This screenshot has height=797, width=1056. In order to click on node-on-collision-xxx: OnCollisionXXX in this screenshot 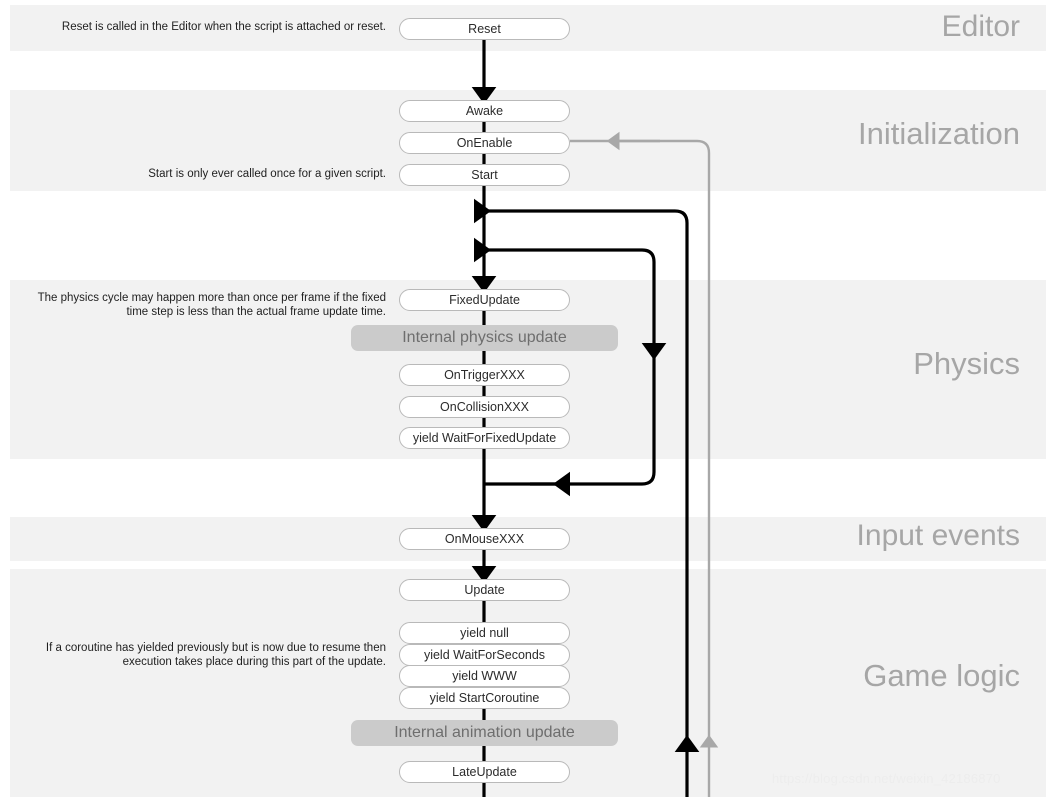, I will do `click(484, 407)`.